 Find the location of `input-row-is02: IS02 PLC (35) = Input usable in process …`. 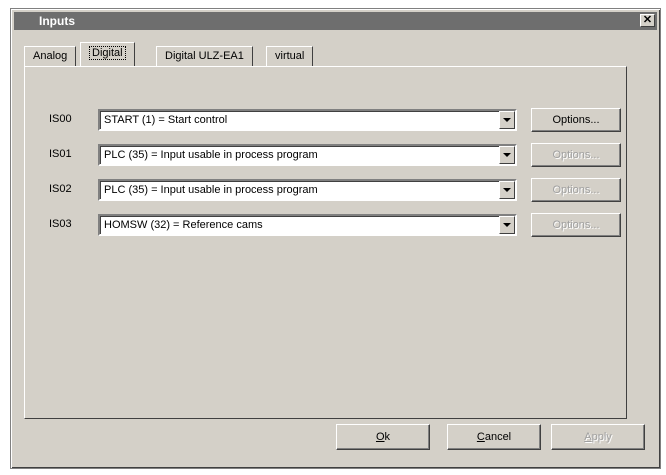

input-row-is02: IS02 PLC (35) = Input usable in process … is located at coordinates (325, 190).